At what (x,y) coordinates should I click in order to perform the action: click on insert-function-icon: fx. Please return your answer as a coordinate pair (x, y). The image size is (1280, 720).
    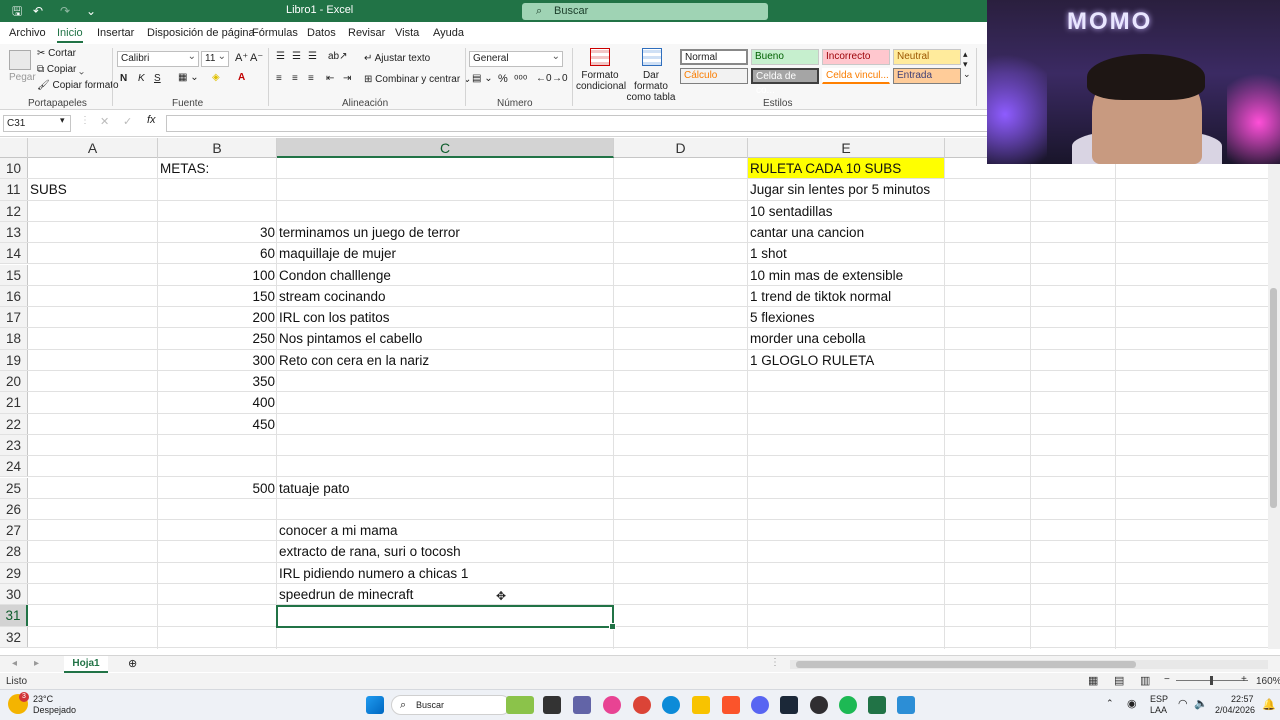
    Looking at the image, I should click on (151, 120).